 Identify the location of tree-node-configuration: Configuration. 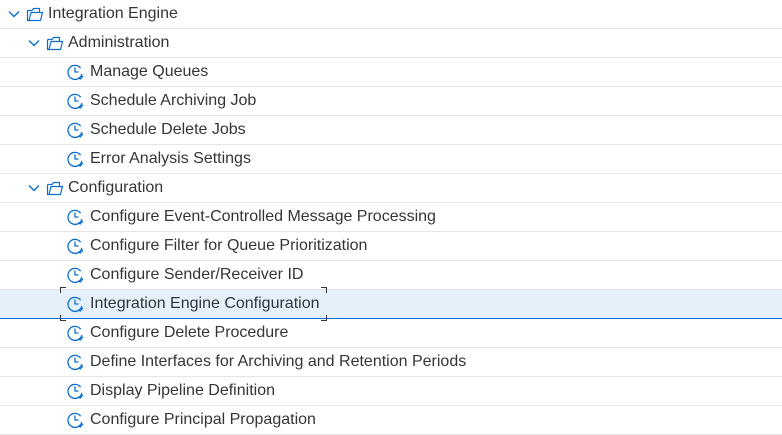
(391, 188).